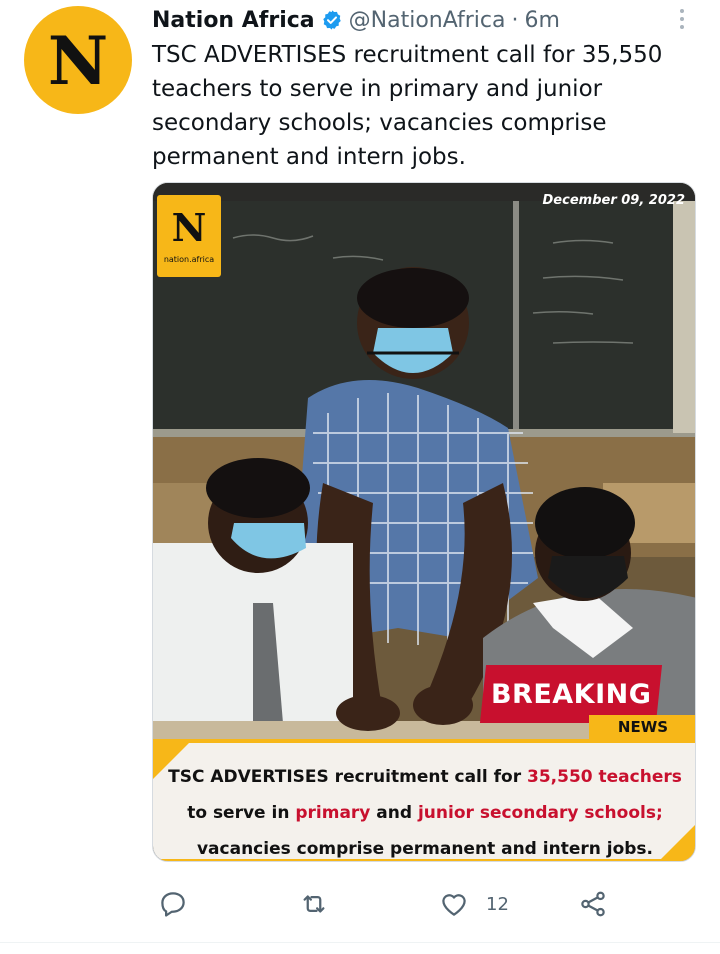 Image resolution: width=720 pixels, height=954 pixels. What do you see at coordinates (682, 19) in the screenshot?
I see `more-options-icon` at bounding box center [682, 19].